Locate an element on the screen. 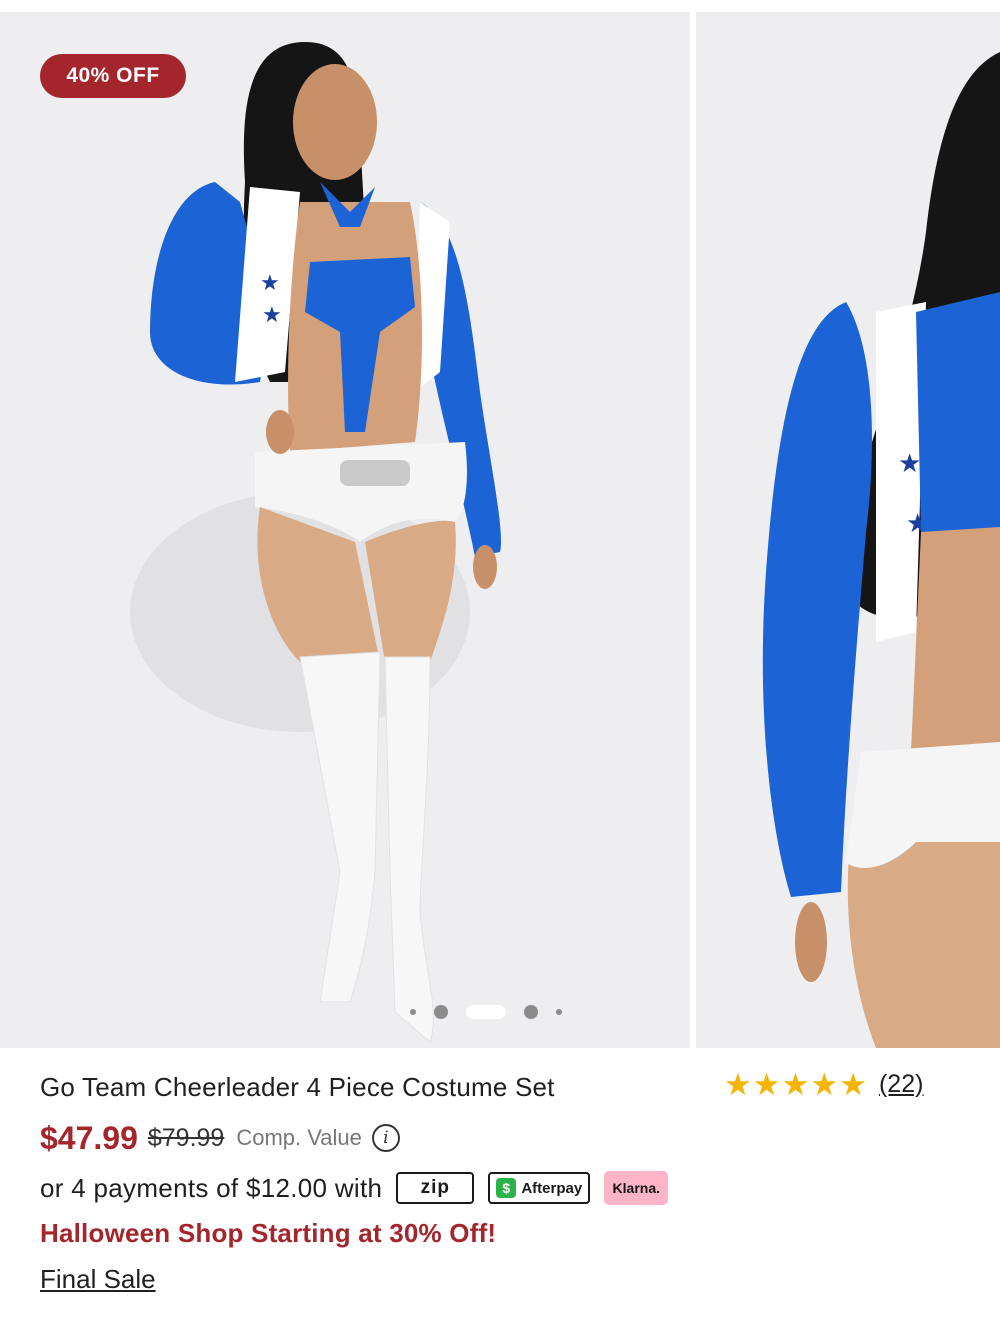 The width and height of the screenshot is (1000, 1333). product-title: Go Team Cheerleader 4 Piece Costume Set is located at coordinates (297, 1087).